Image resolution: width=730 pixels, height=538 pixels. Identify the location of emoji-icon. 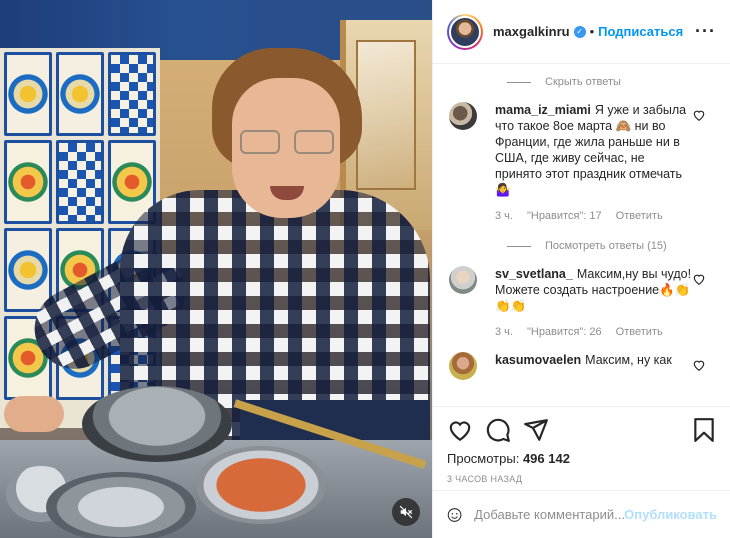
(454, 515).